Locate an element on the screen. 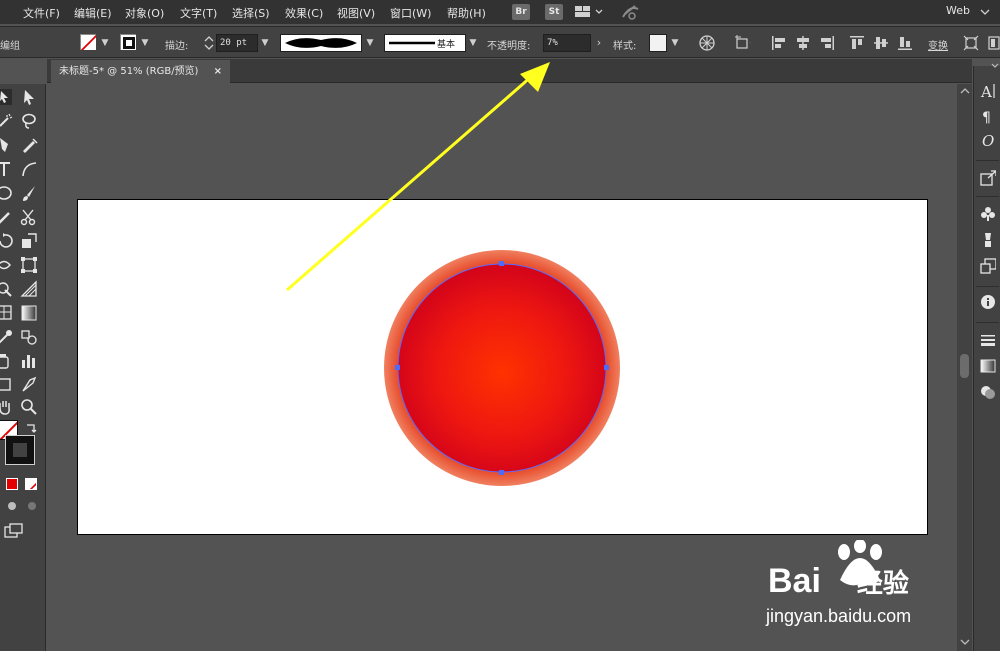 Image resolution: width=1000 pixels, height=651 pixels. column-graph-tool-icon is located at coordinates (29, 361).